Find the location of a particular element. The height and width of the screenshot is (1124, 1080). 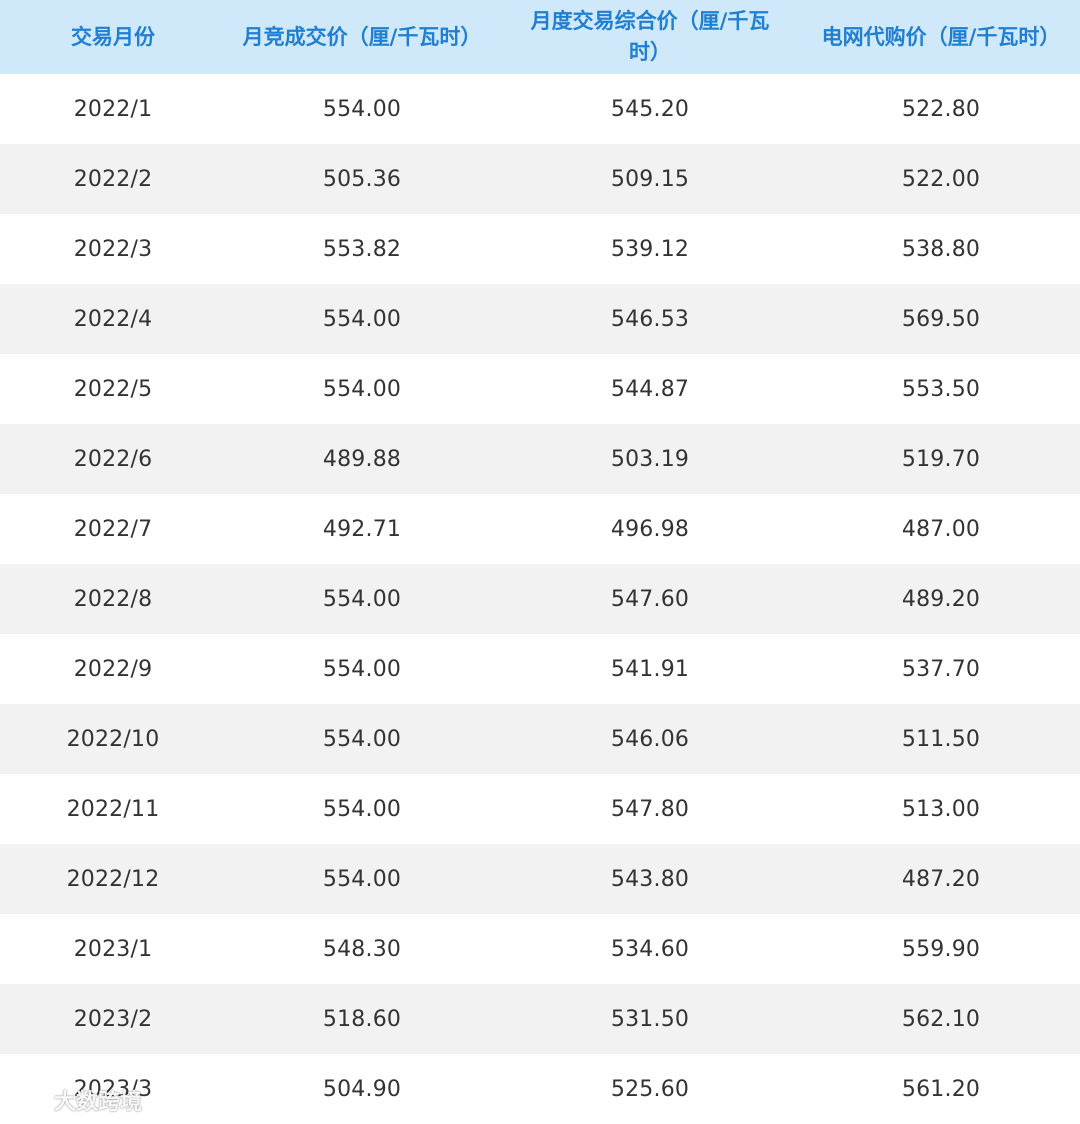

header-monthly-bid-price: 月竞成交价（厘/千瓦时） is located at coordinates (362, 36).